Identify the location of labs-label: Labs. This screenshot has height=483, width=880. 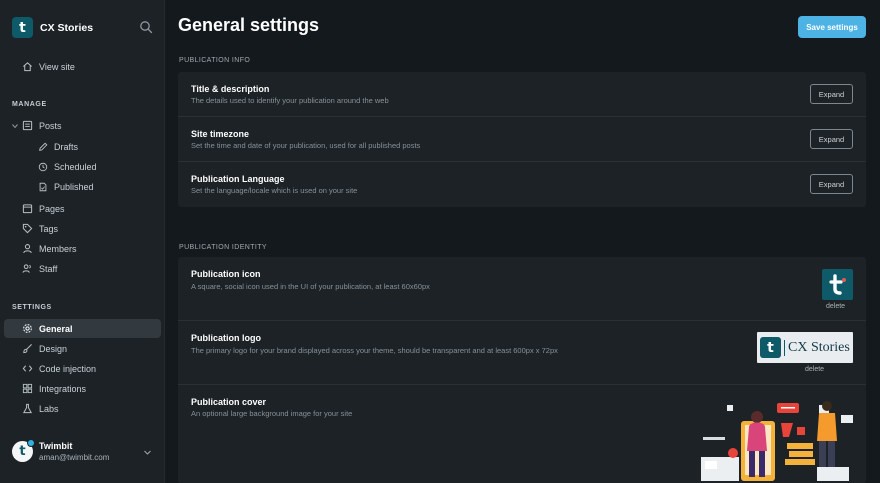
(49, 408).